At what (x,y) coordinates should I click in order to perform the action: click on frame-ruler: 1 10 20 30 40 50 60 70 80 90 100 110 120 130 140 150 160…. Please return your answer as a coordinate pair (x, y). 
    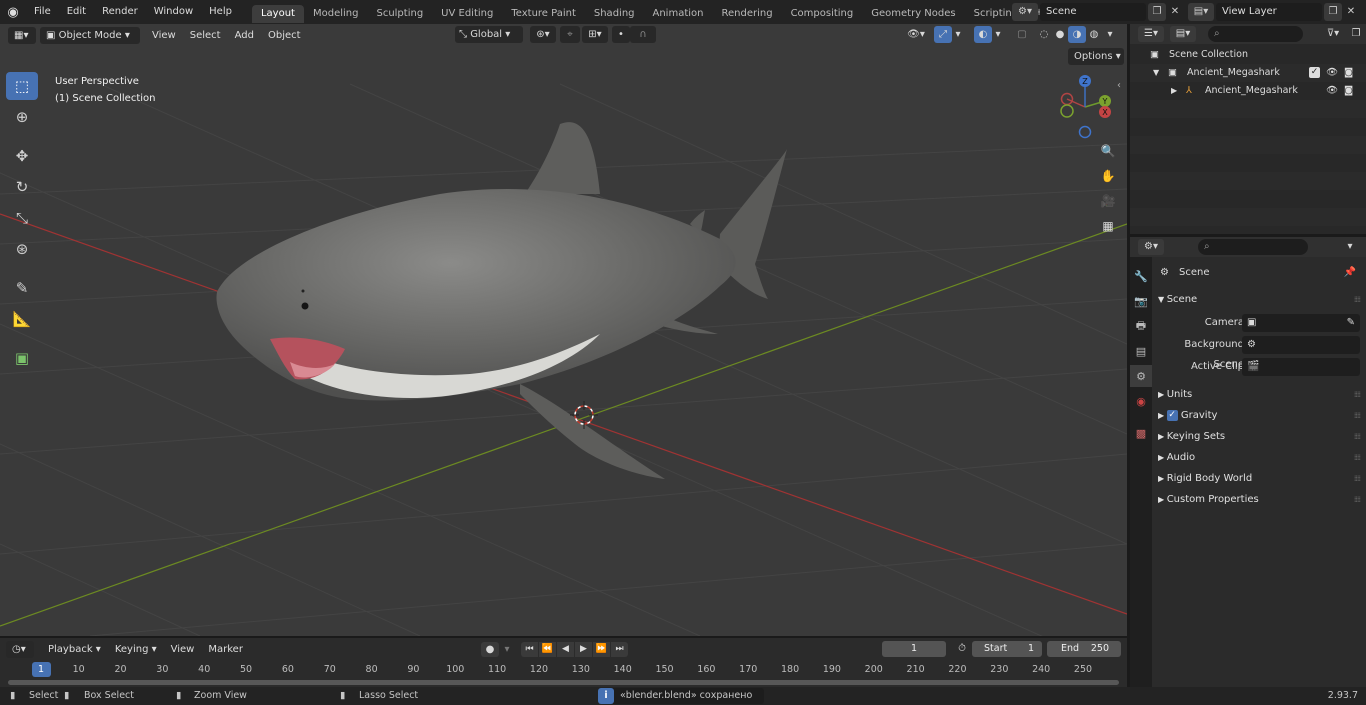
    Looking at the image, I should click on (563, 670).